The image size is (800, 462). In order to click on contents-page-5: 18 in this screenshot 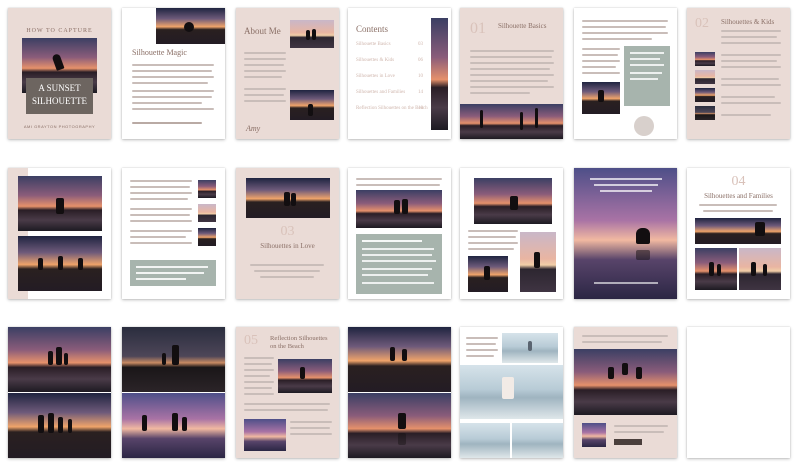, I will do `click(420, 108)`.